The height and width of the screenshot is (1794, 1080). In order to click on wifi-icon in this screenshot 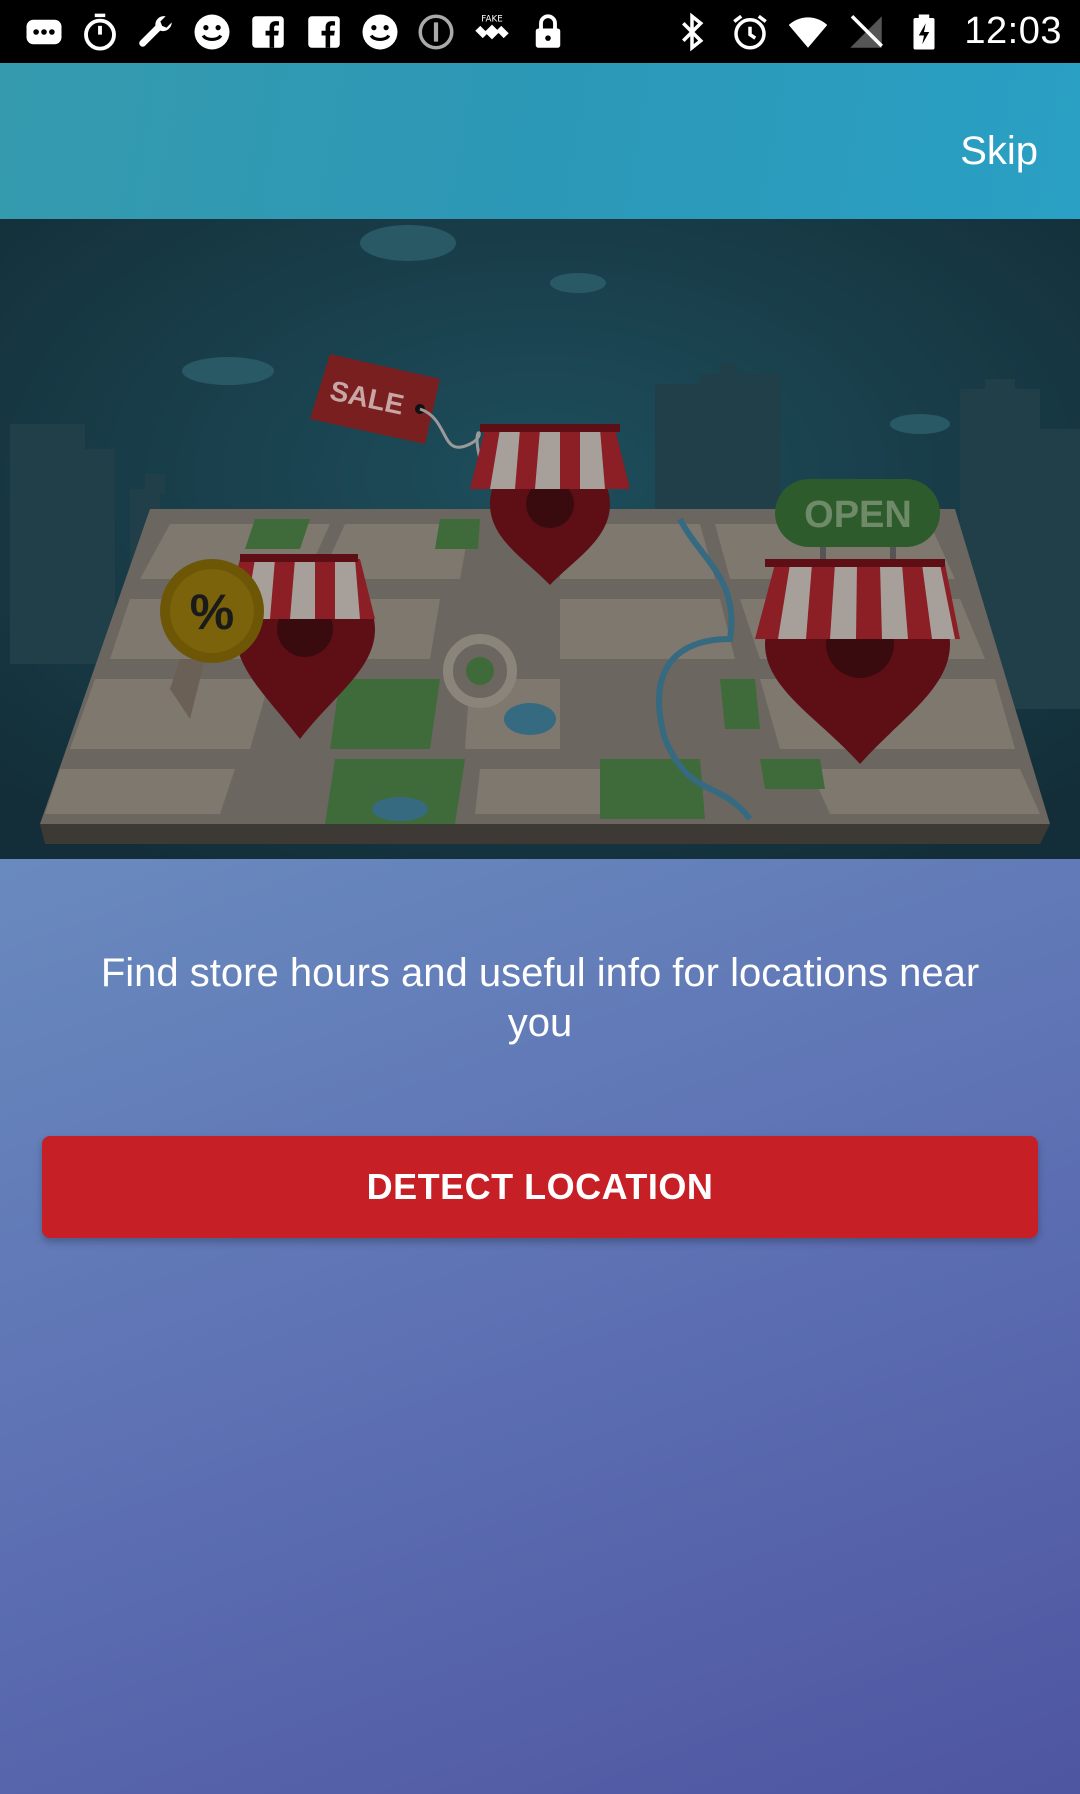, I will do `click(808, 32)`.